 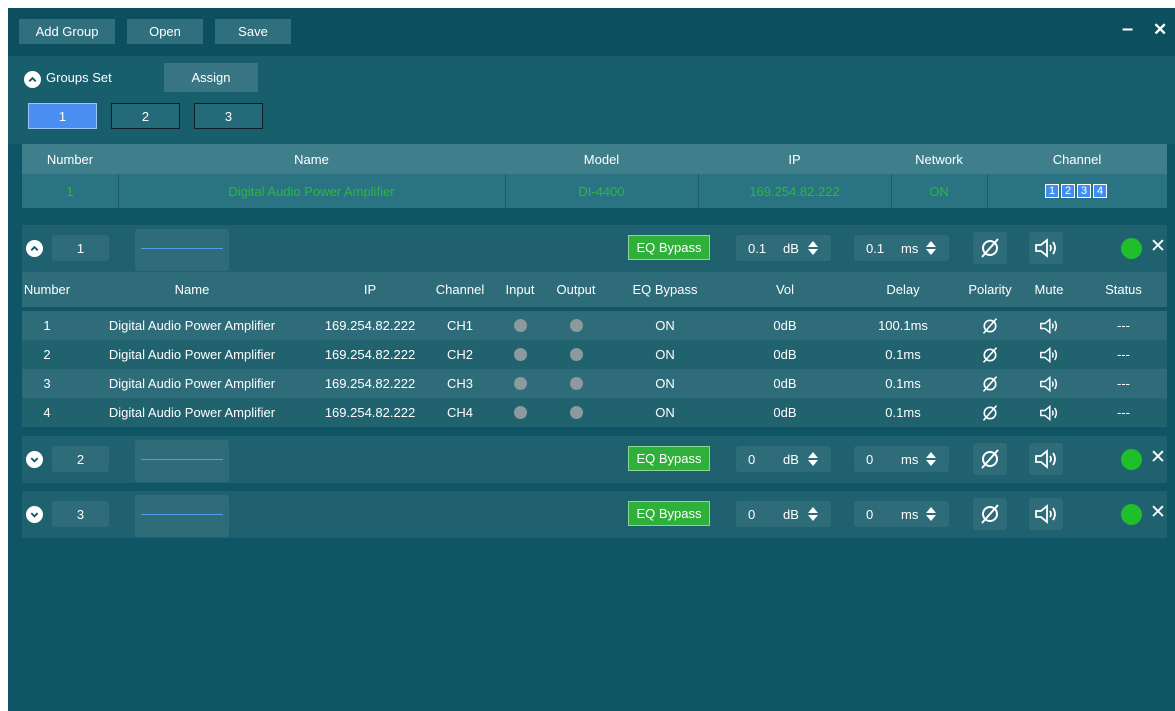 I want to click on group-number: 2, so click(x=80, y=459).